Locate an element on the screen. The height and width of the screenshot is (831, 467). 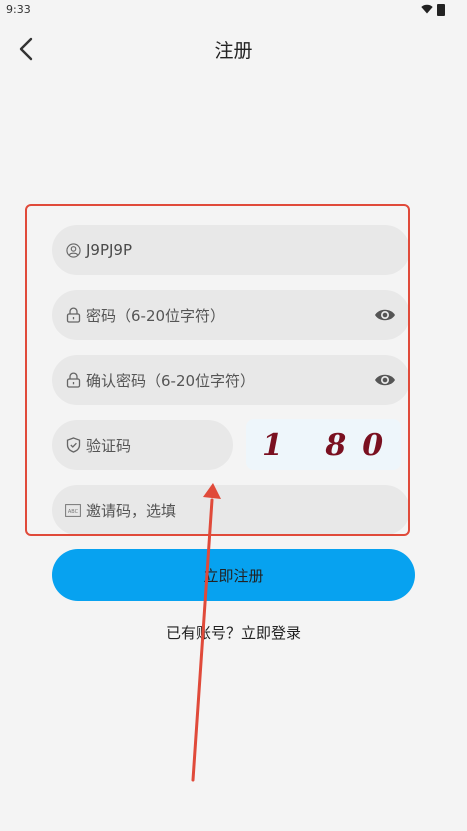
annotation-arrow is located at coordinates (206, 632).